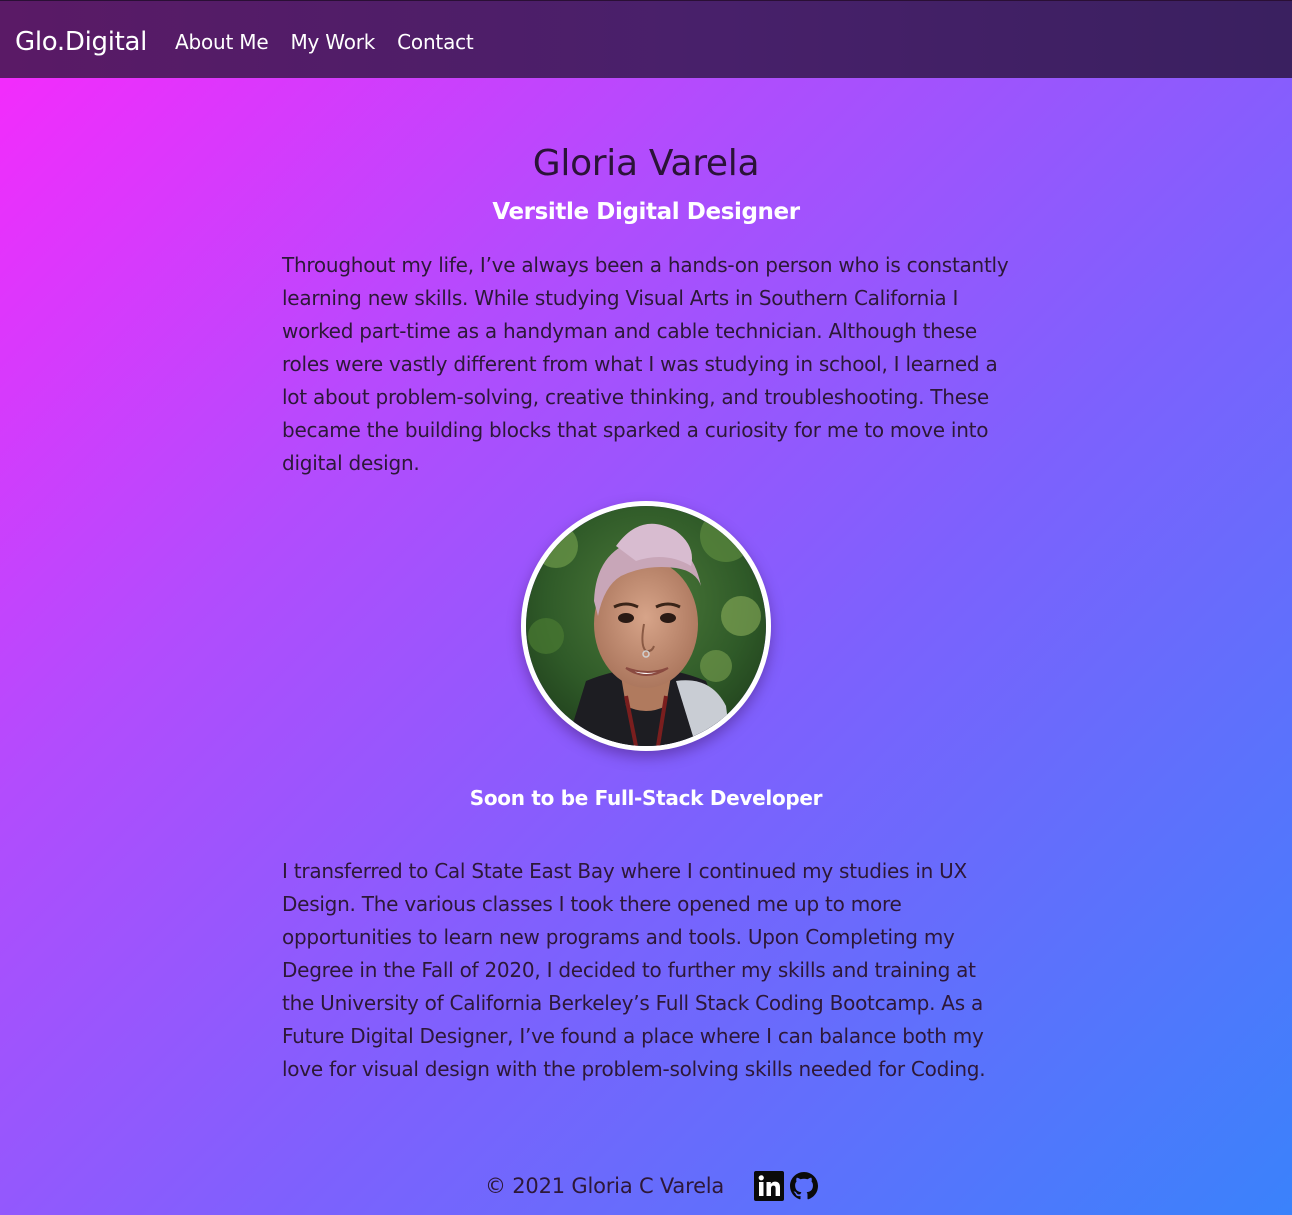 The height and width of the screenshot is (1215, 1292). Describe the element at coordinates (646, 163) in the screenshot. I see `profile-name: Gloria Varela` at that location.